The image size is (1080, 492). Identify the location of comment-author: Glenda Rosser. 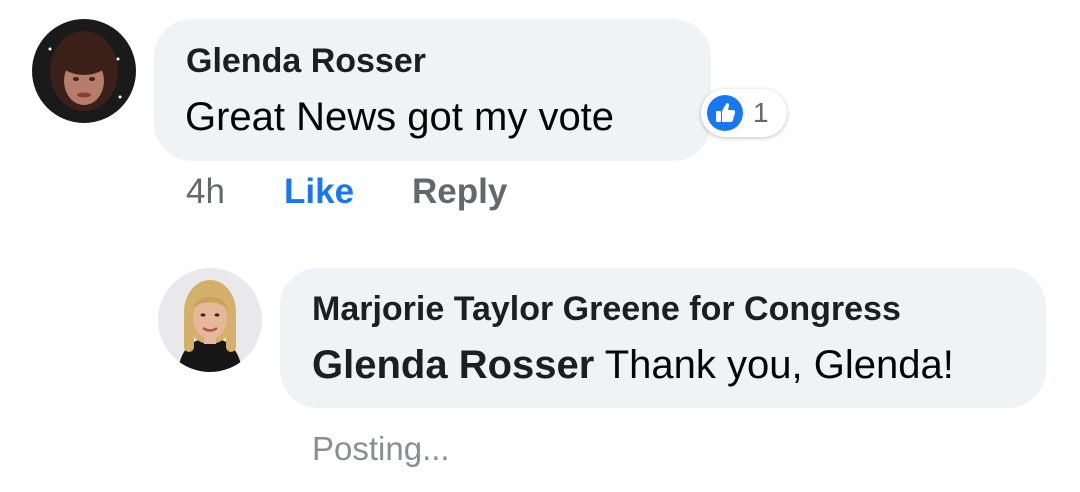
(306, 61).